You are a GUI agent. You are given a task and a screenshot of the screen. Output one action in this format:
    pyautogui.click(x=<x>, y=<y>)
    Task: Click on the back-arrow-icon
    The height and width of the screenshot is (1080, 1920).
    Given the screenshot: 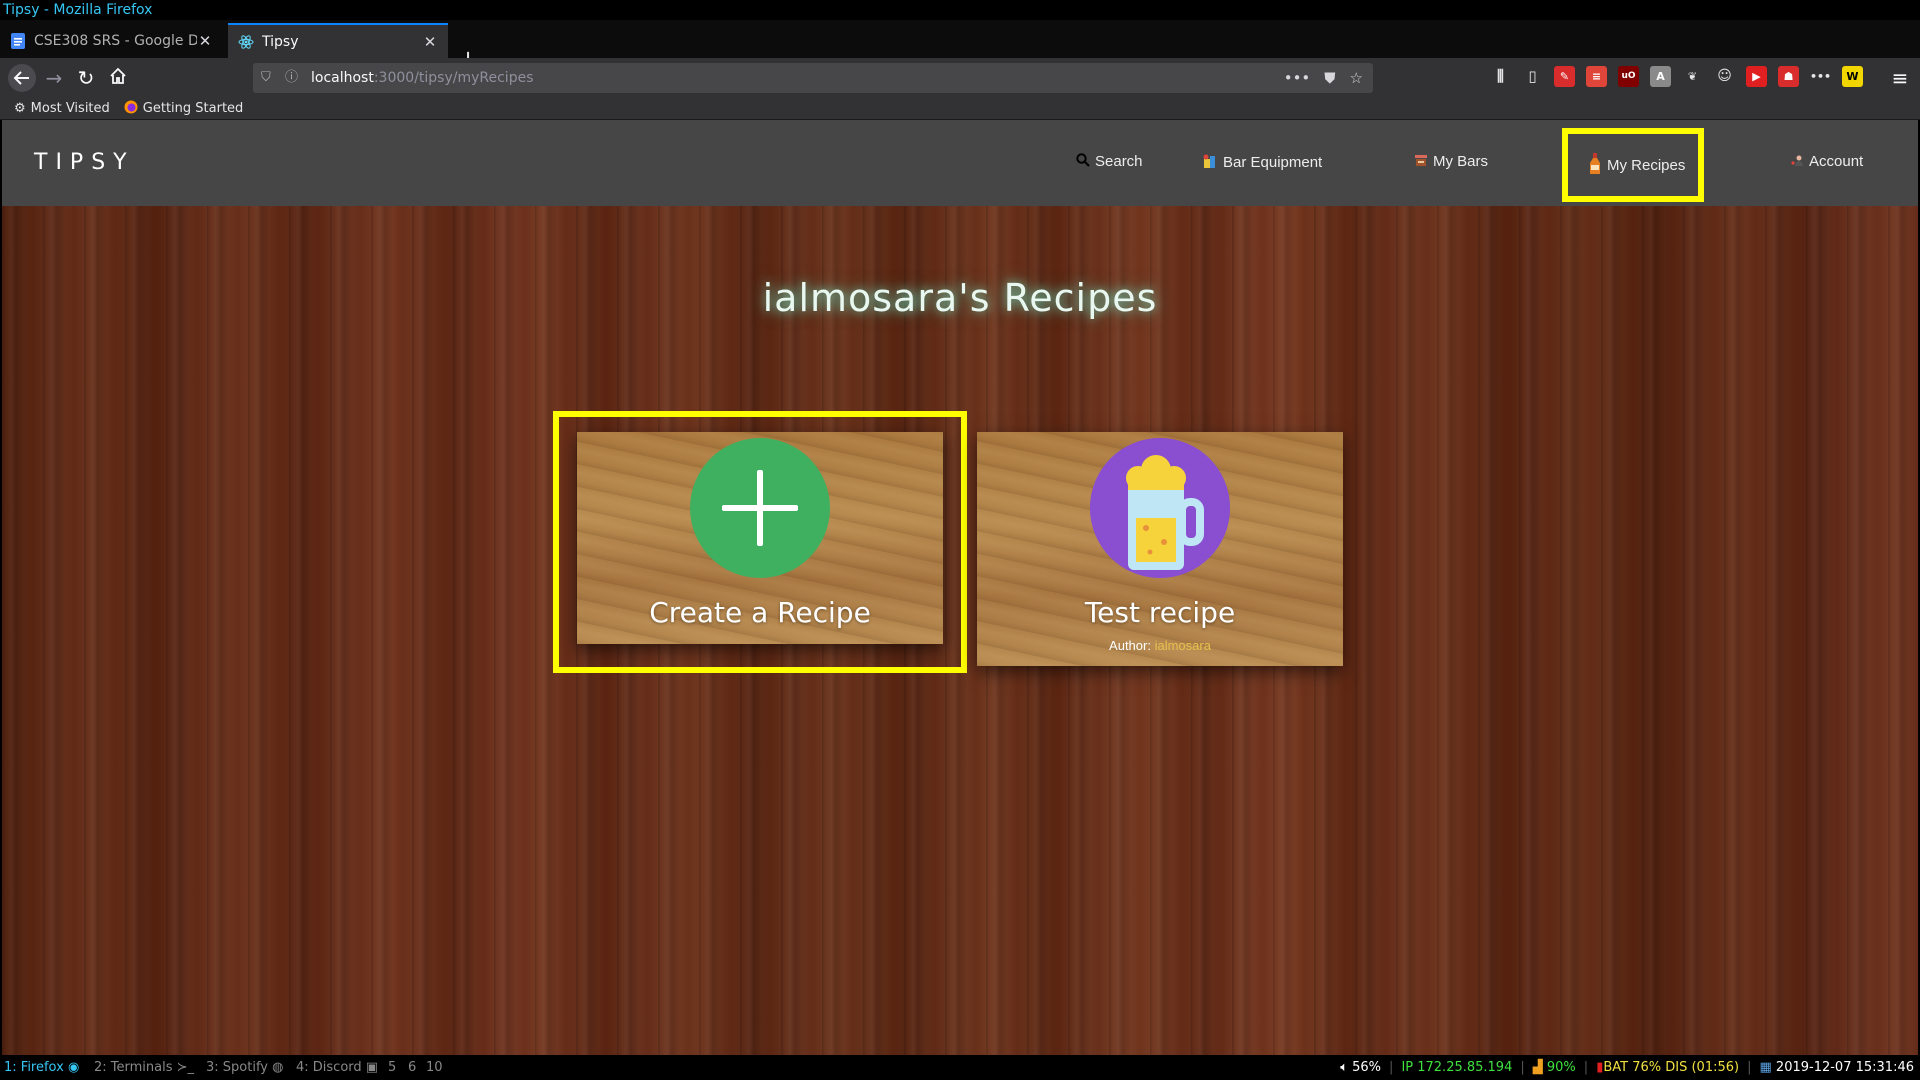 What is the action you would take?
    pyautogui.click(x=22, y=78)
    